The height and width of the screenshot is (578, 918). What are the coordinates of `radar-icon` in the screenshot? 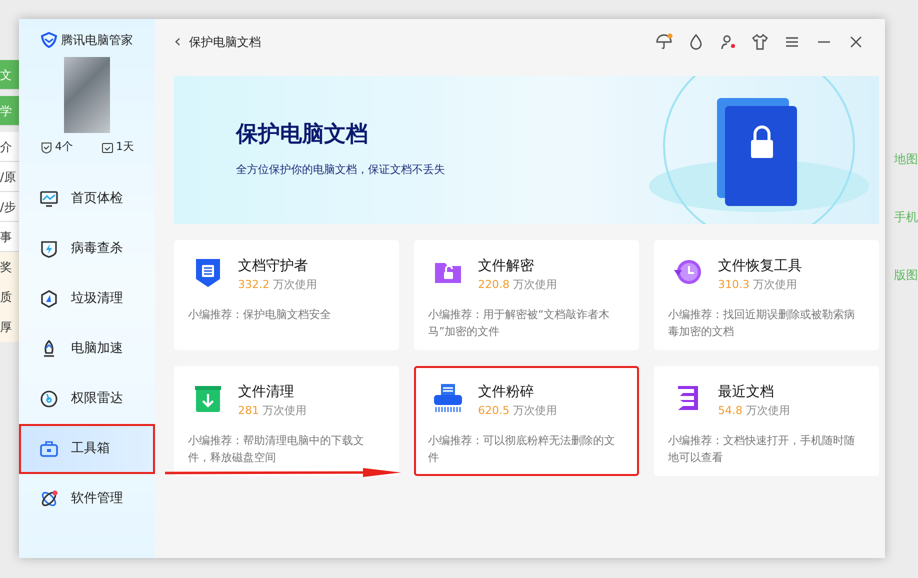 It's located at (49, 398).